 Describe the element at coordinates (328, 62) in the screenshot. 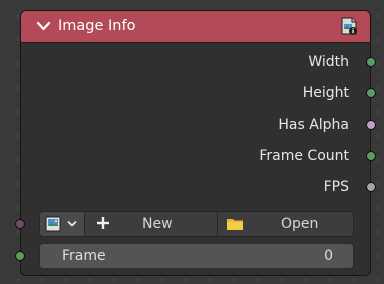

I see `output-label-width: Width` at that location.